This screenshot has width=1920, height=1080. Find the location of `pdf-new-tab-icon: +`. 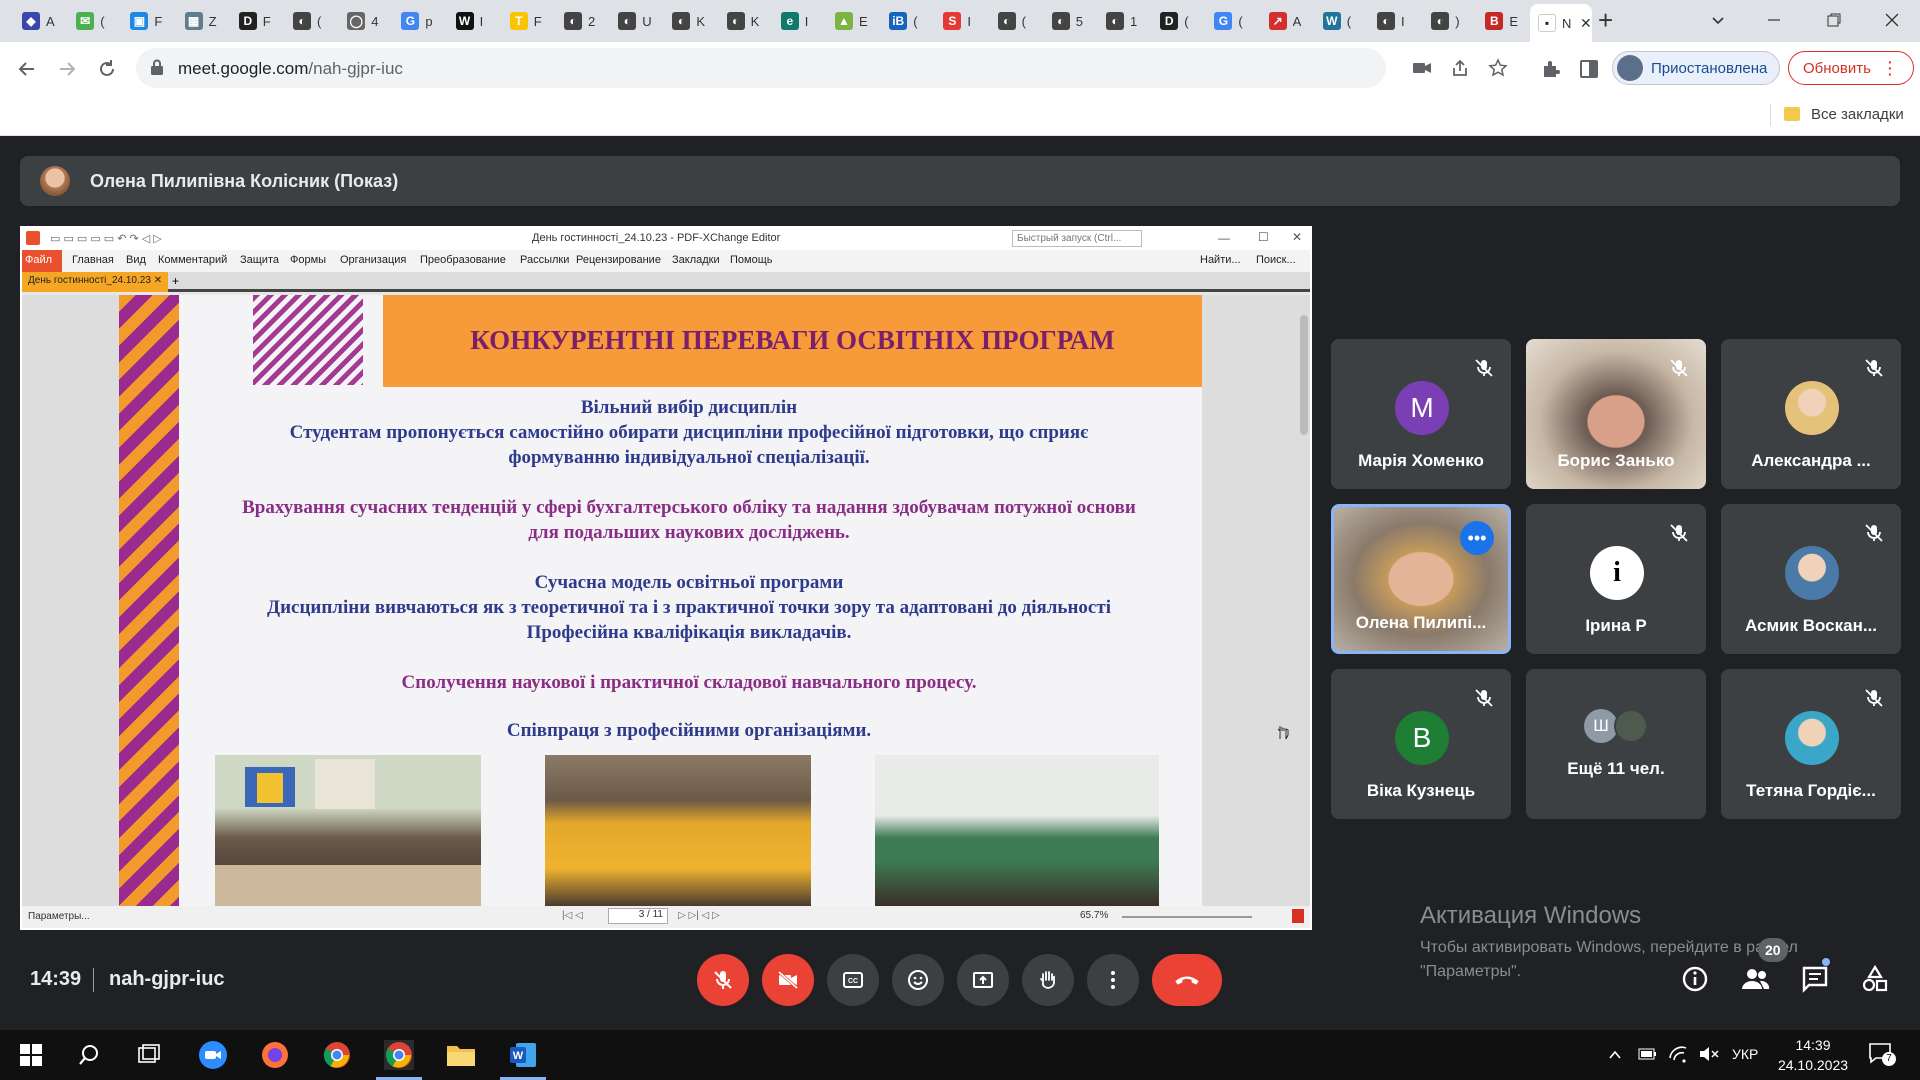

pdf-new-tab-icon: + is located at coordinates (175, 281).